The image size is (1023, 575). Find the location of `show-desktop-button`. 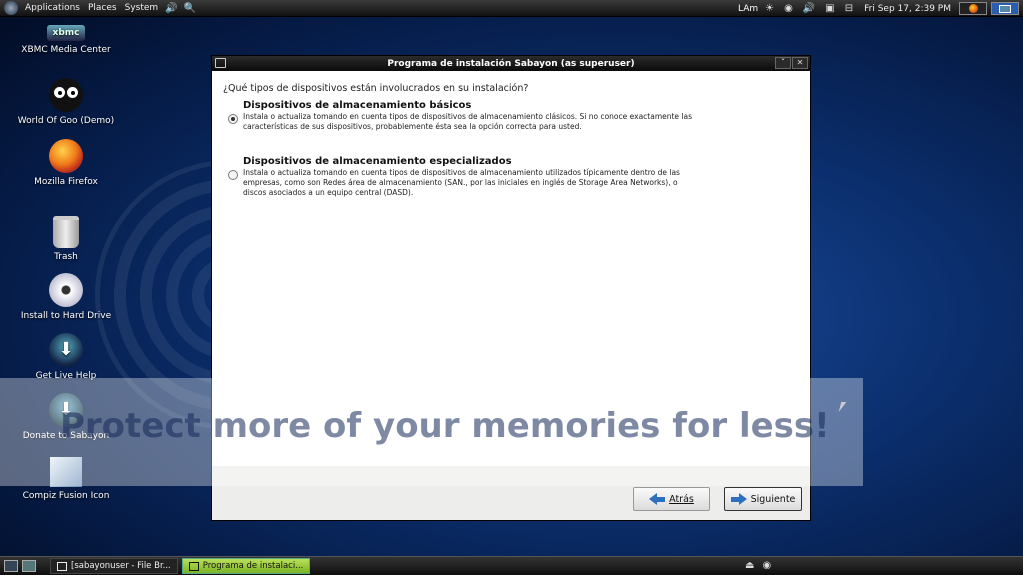

show-desktop-button is located at coordinates (1005, 8).